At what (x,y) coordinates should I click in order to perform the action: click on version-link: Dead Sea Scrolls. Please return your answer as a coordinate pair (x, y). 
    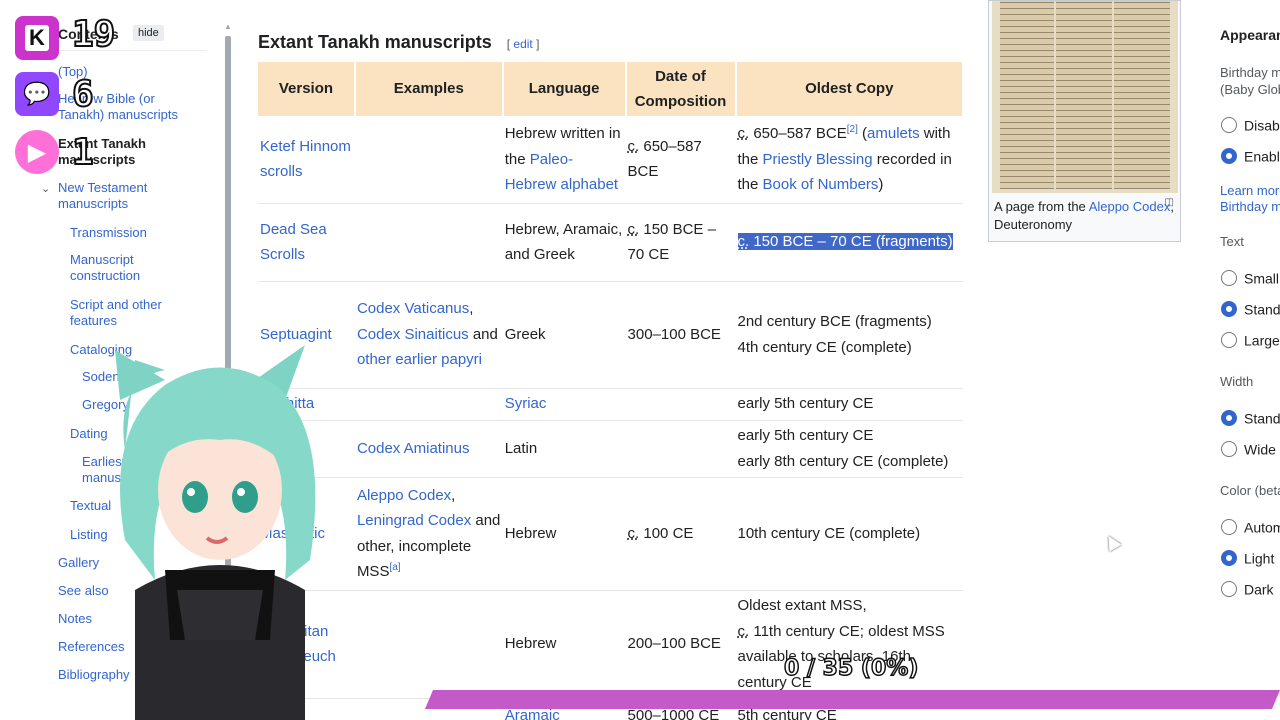
    Looking at the image, I should click on (306, 242).